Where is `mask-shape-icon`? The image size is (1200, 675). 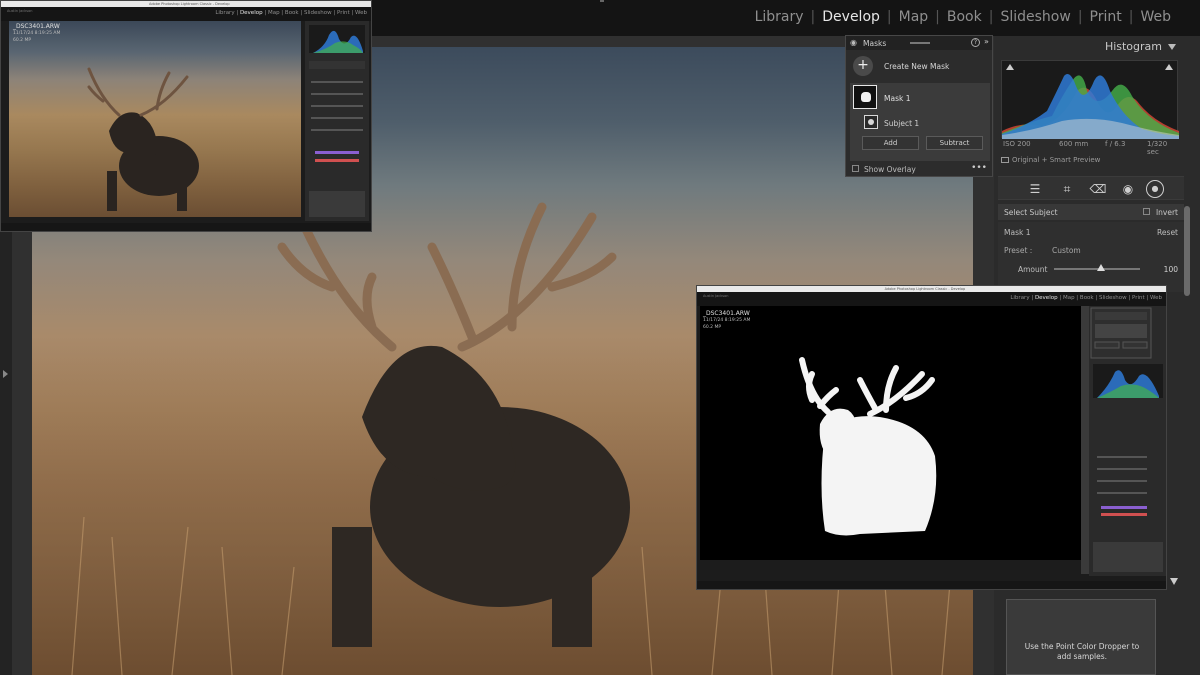
mask-shape-icon is located at coordinates (866, 97).